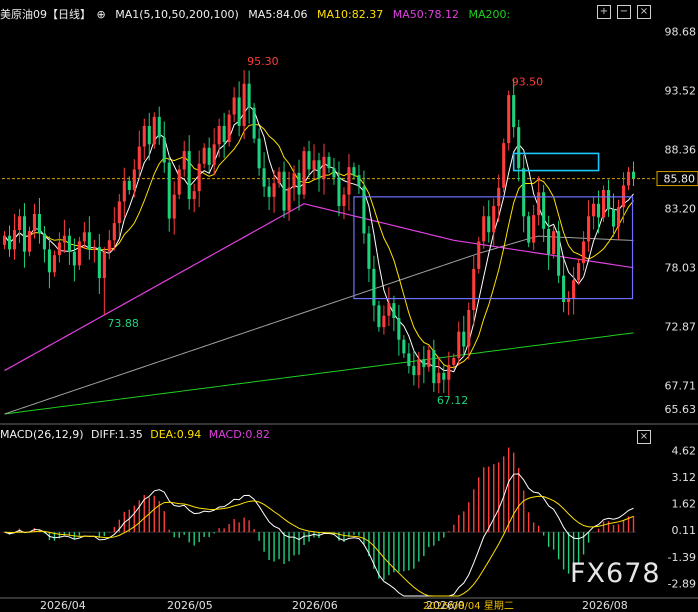 Image resolution: width=698 pixels, height=612 pixels. What do you see at coordinates (681, 326) in the screenshot?
I see `price-tick-label: 72.87` at bounding box center [681, 326].